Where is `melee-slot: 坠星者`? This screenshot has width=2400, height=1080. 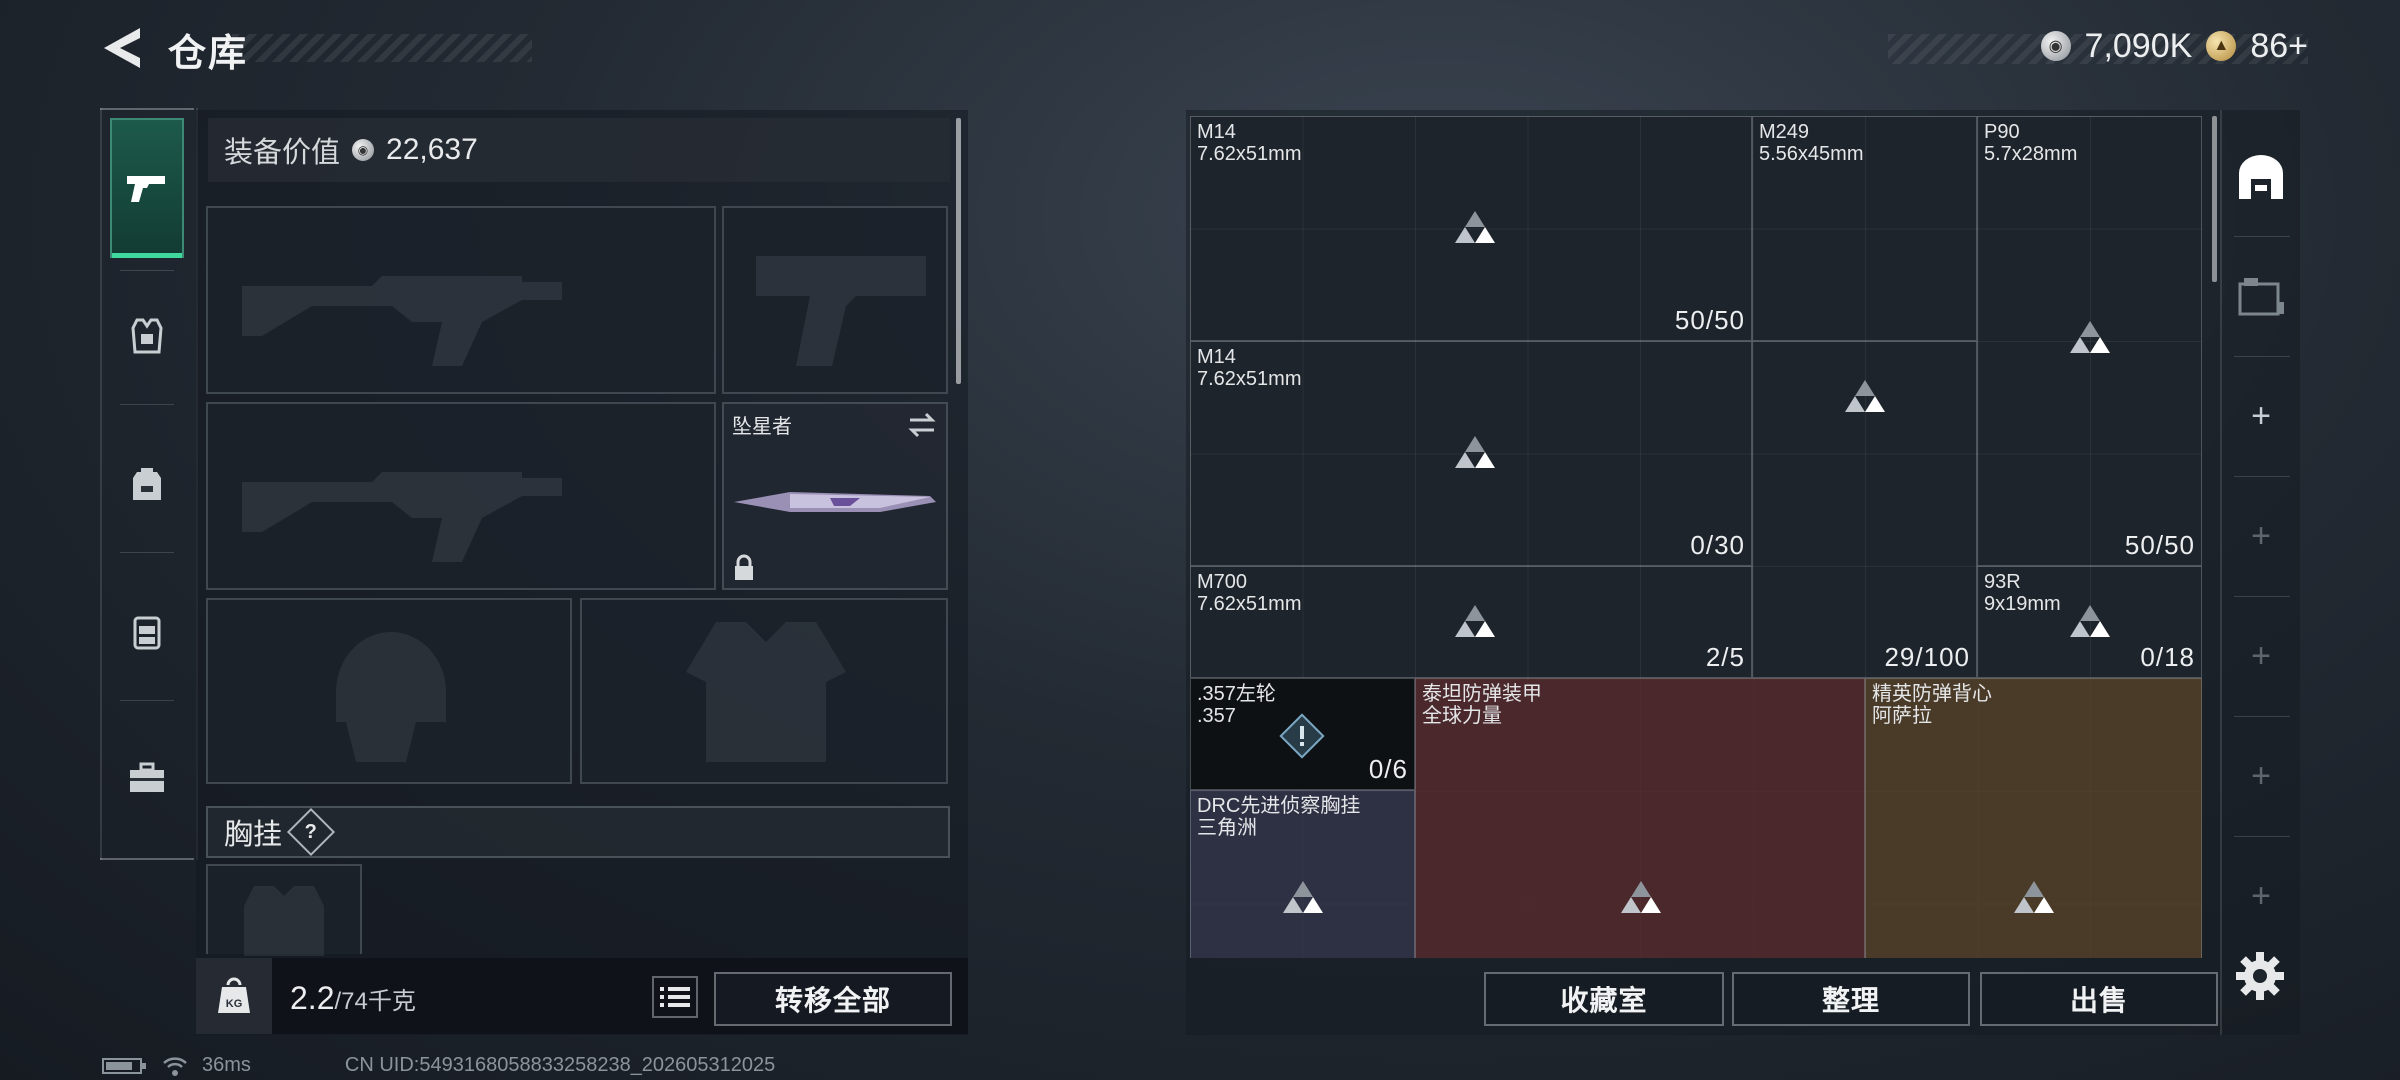
melee-slot: 坠星者 is located at coordinates (835, 496).